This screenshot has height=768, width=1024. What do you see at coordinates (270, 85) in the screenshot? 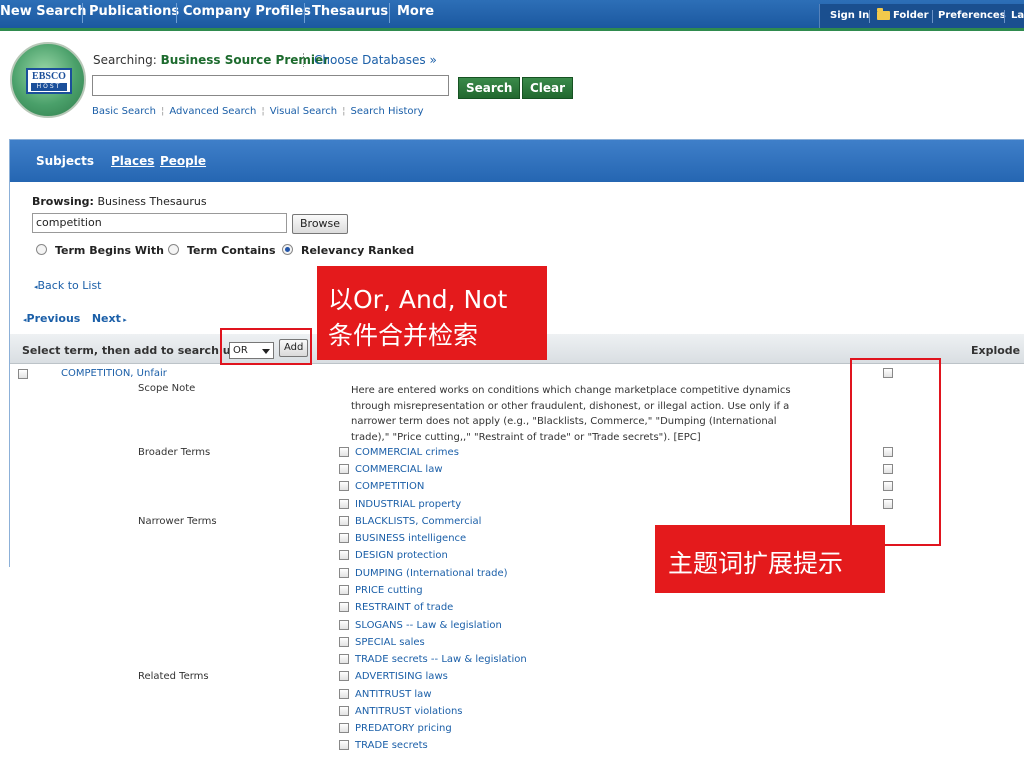
I see `search-input` at bounding box center [270, 85].